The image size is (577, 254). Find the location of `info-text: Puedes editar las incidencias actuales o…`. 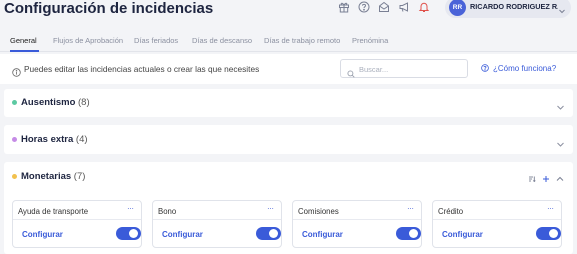

info-text: Puedes editar las incidencias actuales o… is located at coordinates (142, 69).